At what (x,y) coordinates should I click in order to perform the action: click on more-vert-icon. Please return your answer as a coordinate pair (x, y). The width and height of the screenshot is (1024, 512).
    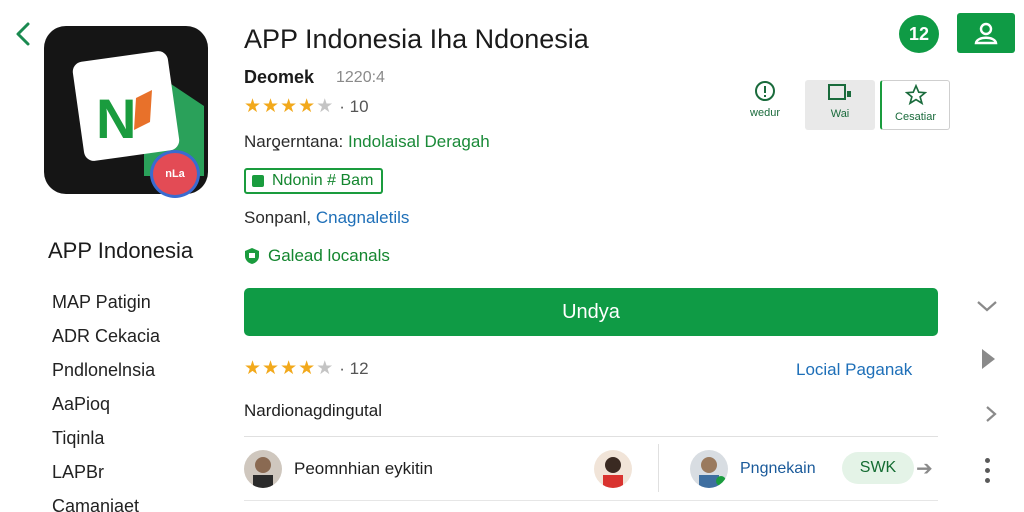
    Looking at the image, I should click on (987, 470).